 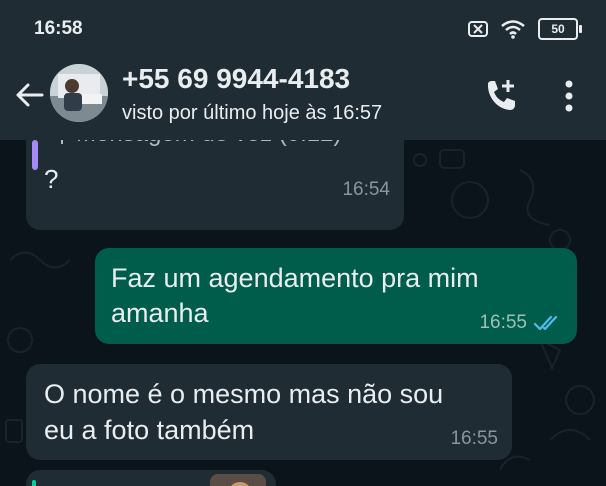 I want to click on message-bubble-incoming, so click(x=151, y=478).